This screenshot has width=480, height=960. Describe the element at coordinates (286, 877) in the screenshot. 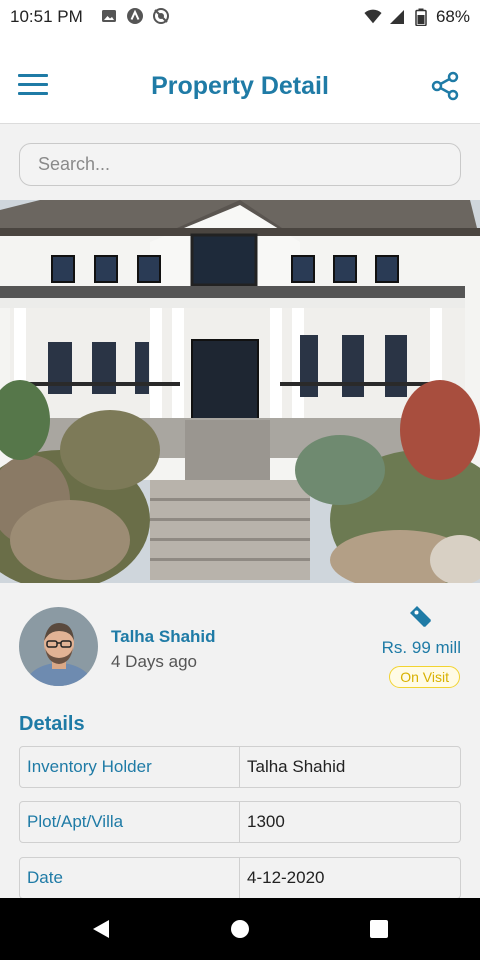

I see `detail-value: 4-12-2020` at that location.